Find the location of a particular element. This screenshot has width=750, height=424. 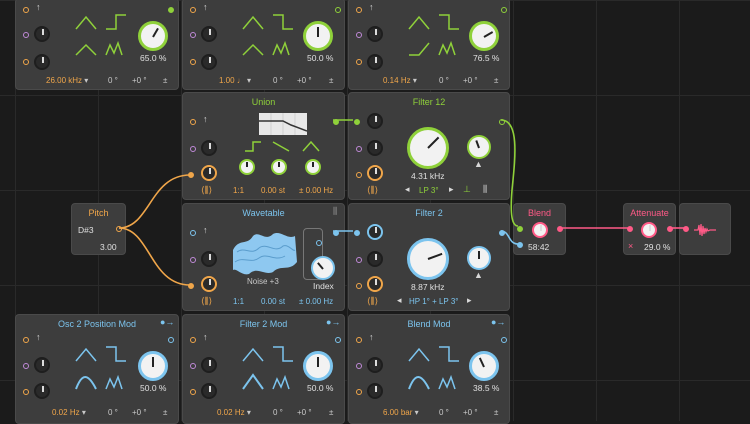

right-arrow-icon: ▸ is located at coordinates (469, 300).